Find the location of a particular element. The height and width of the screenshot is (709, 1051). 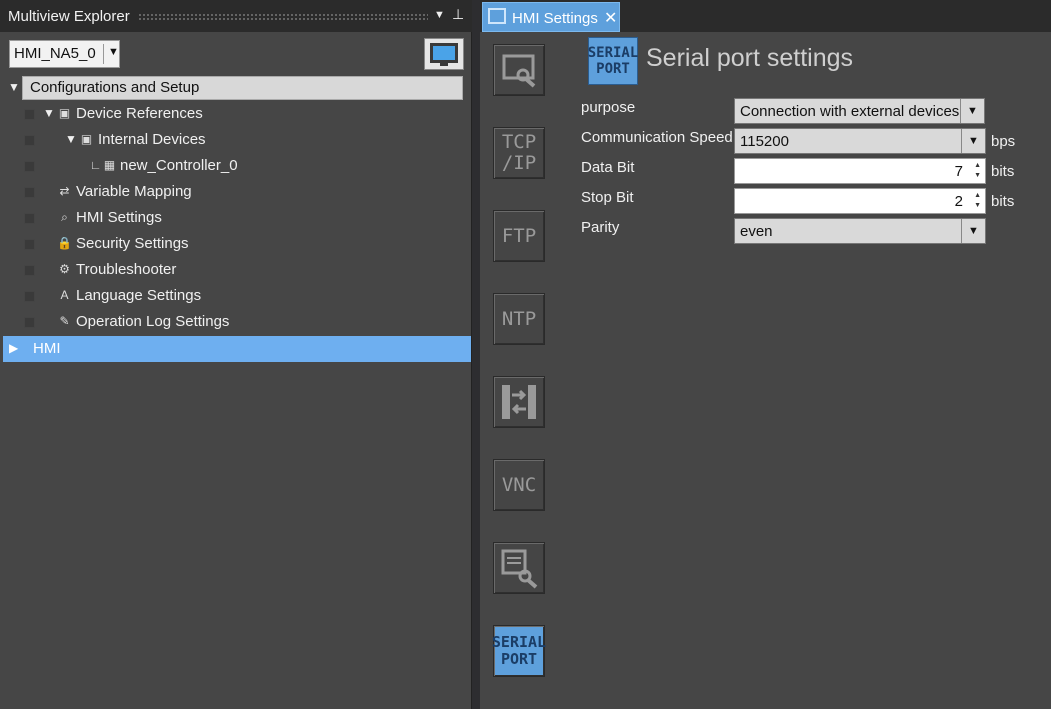

title-grip is located at coordinates (283, 16).